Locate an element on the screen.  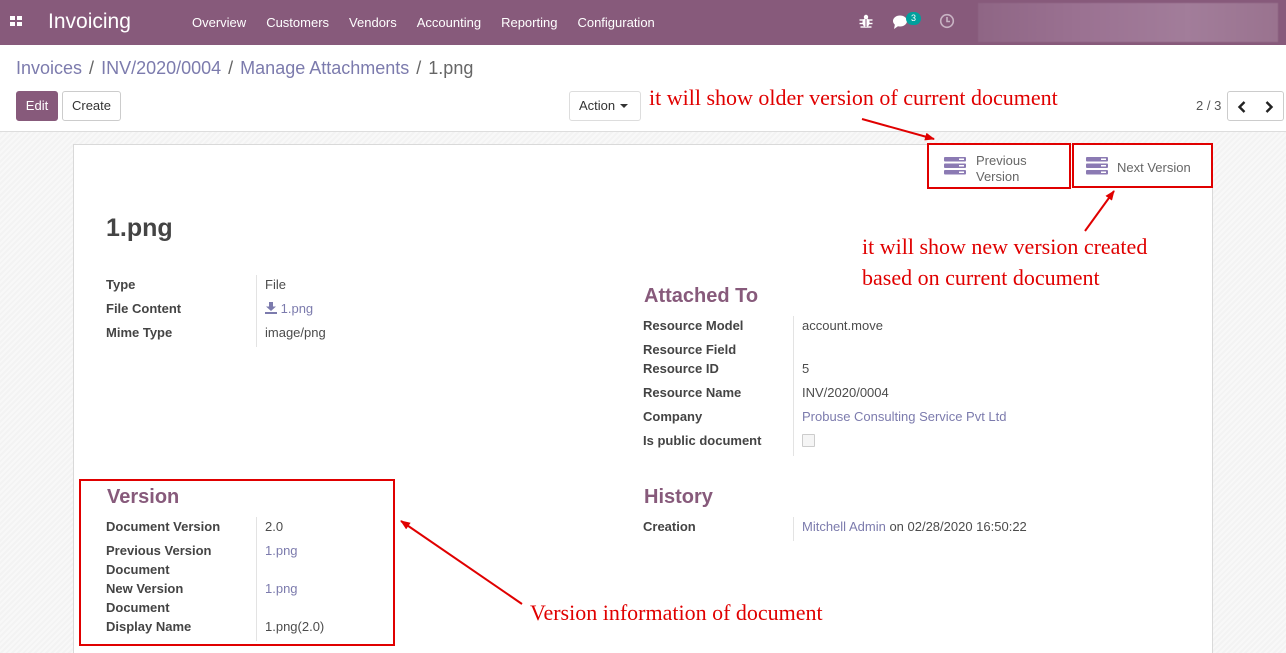
menu-item-configuration: Configuration is located at coordinates (615, 22).